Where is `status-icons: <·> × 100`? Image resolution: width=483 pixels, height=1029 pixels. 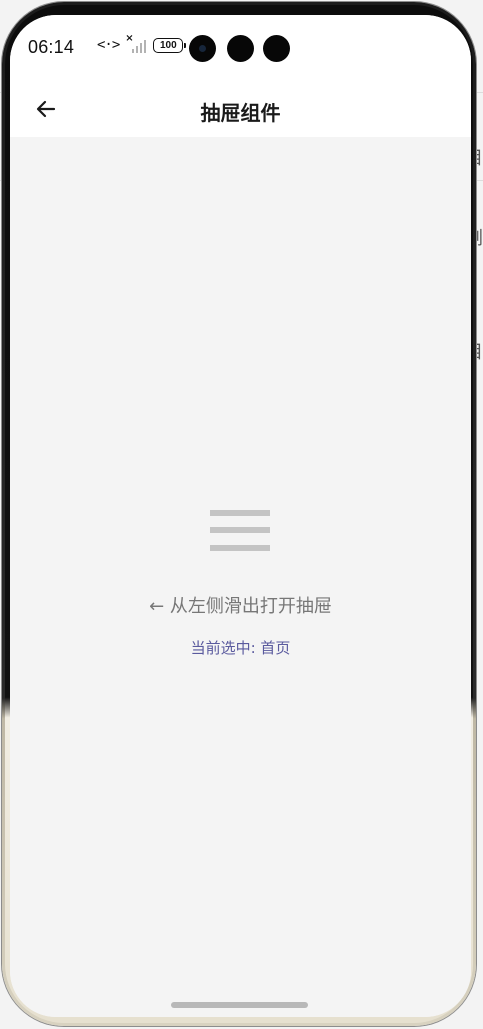
status-icons: <·> × 100 is located at coordinates (142, 43).